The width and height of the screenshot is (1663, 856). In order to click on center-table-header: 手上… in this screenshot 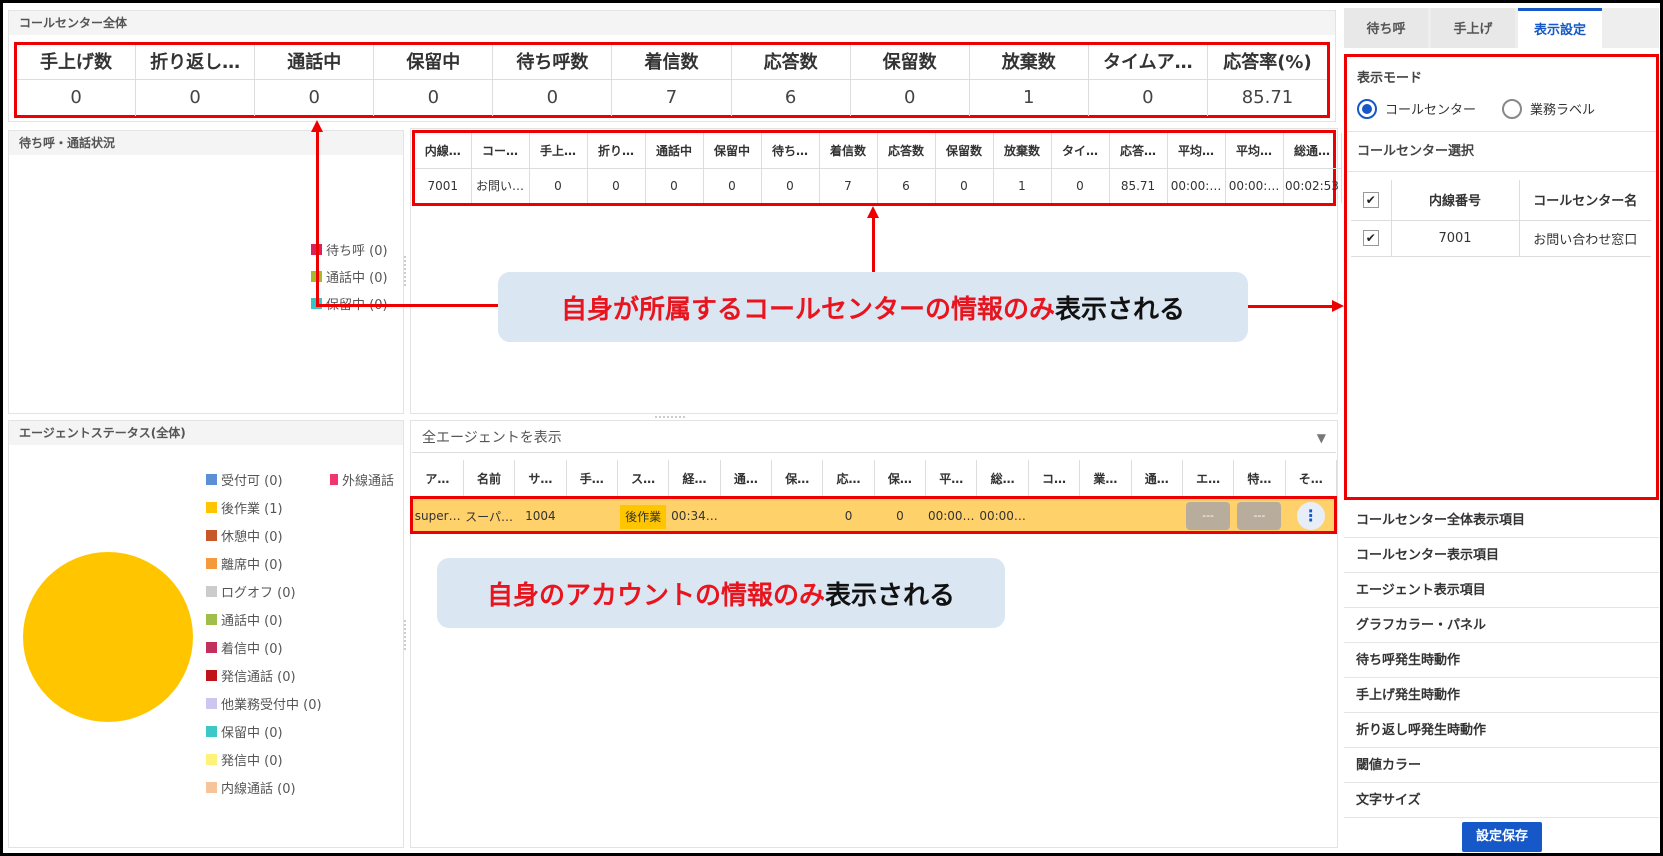, I will do `click(558, 151)`.